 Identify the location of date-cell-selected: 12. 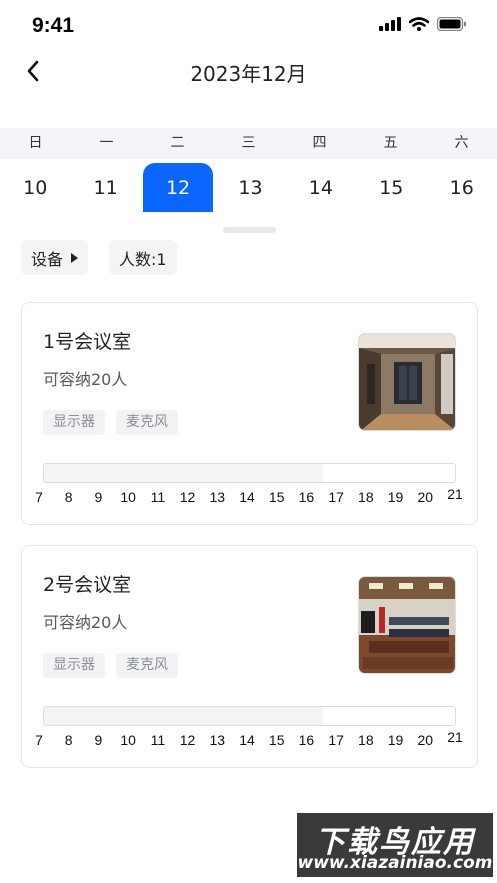
(178, 187).